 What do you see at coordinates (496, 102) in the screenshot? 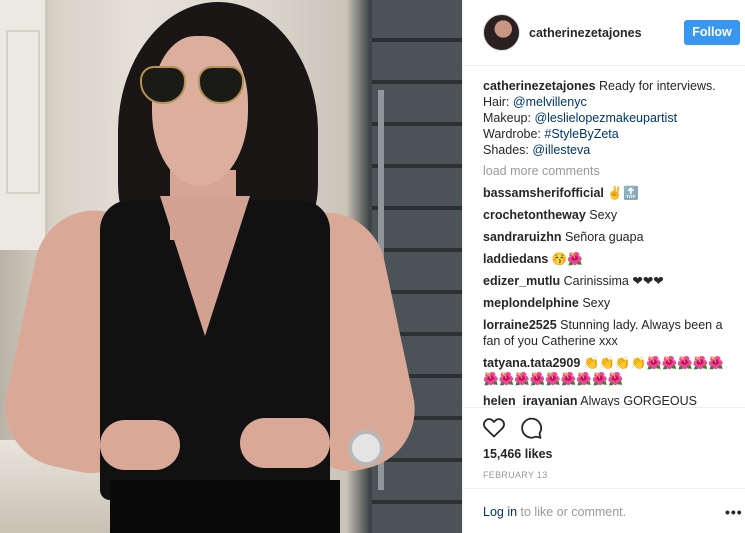
I see `caption-hair-label: Hair:` at bounding box center [496, 102].